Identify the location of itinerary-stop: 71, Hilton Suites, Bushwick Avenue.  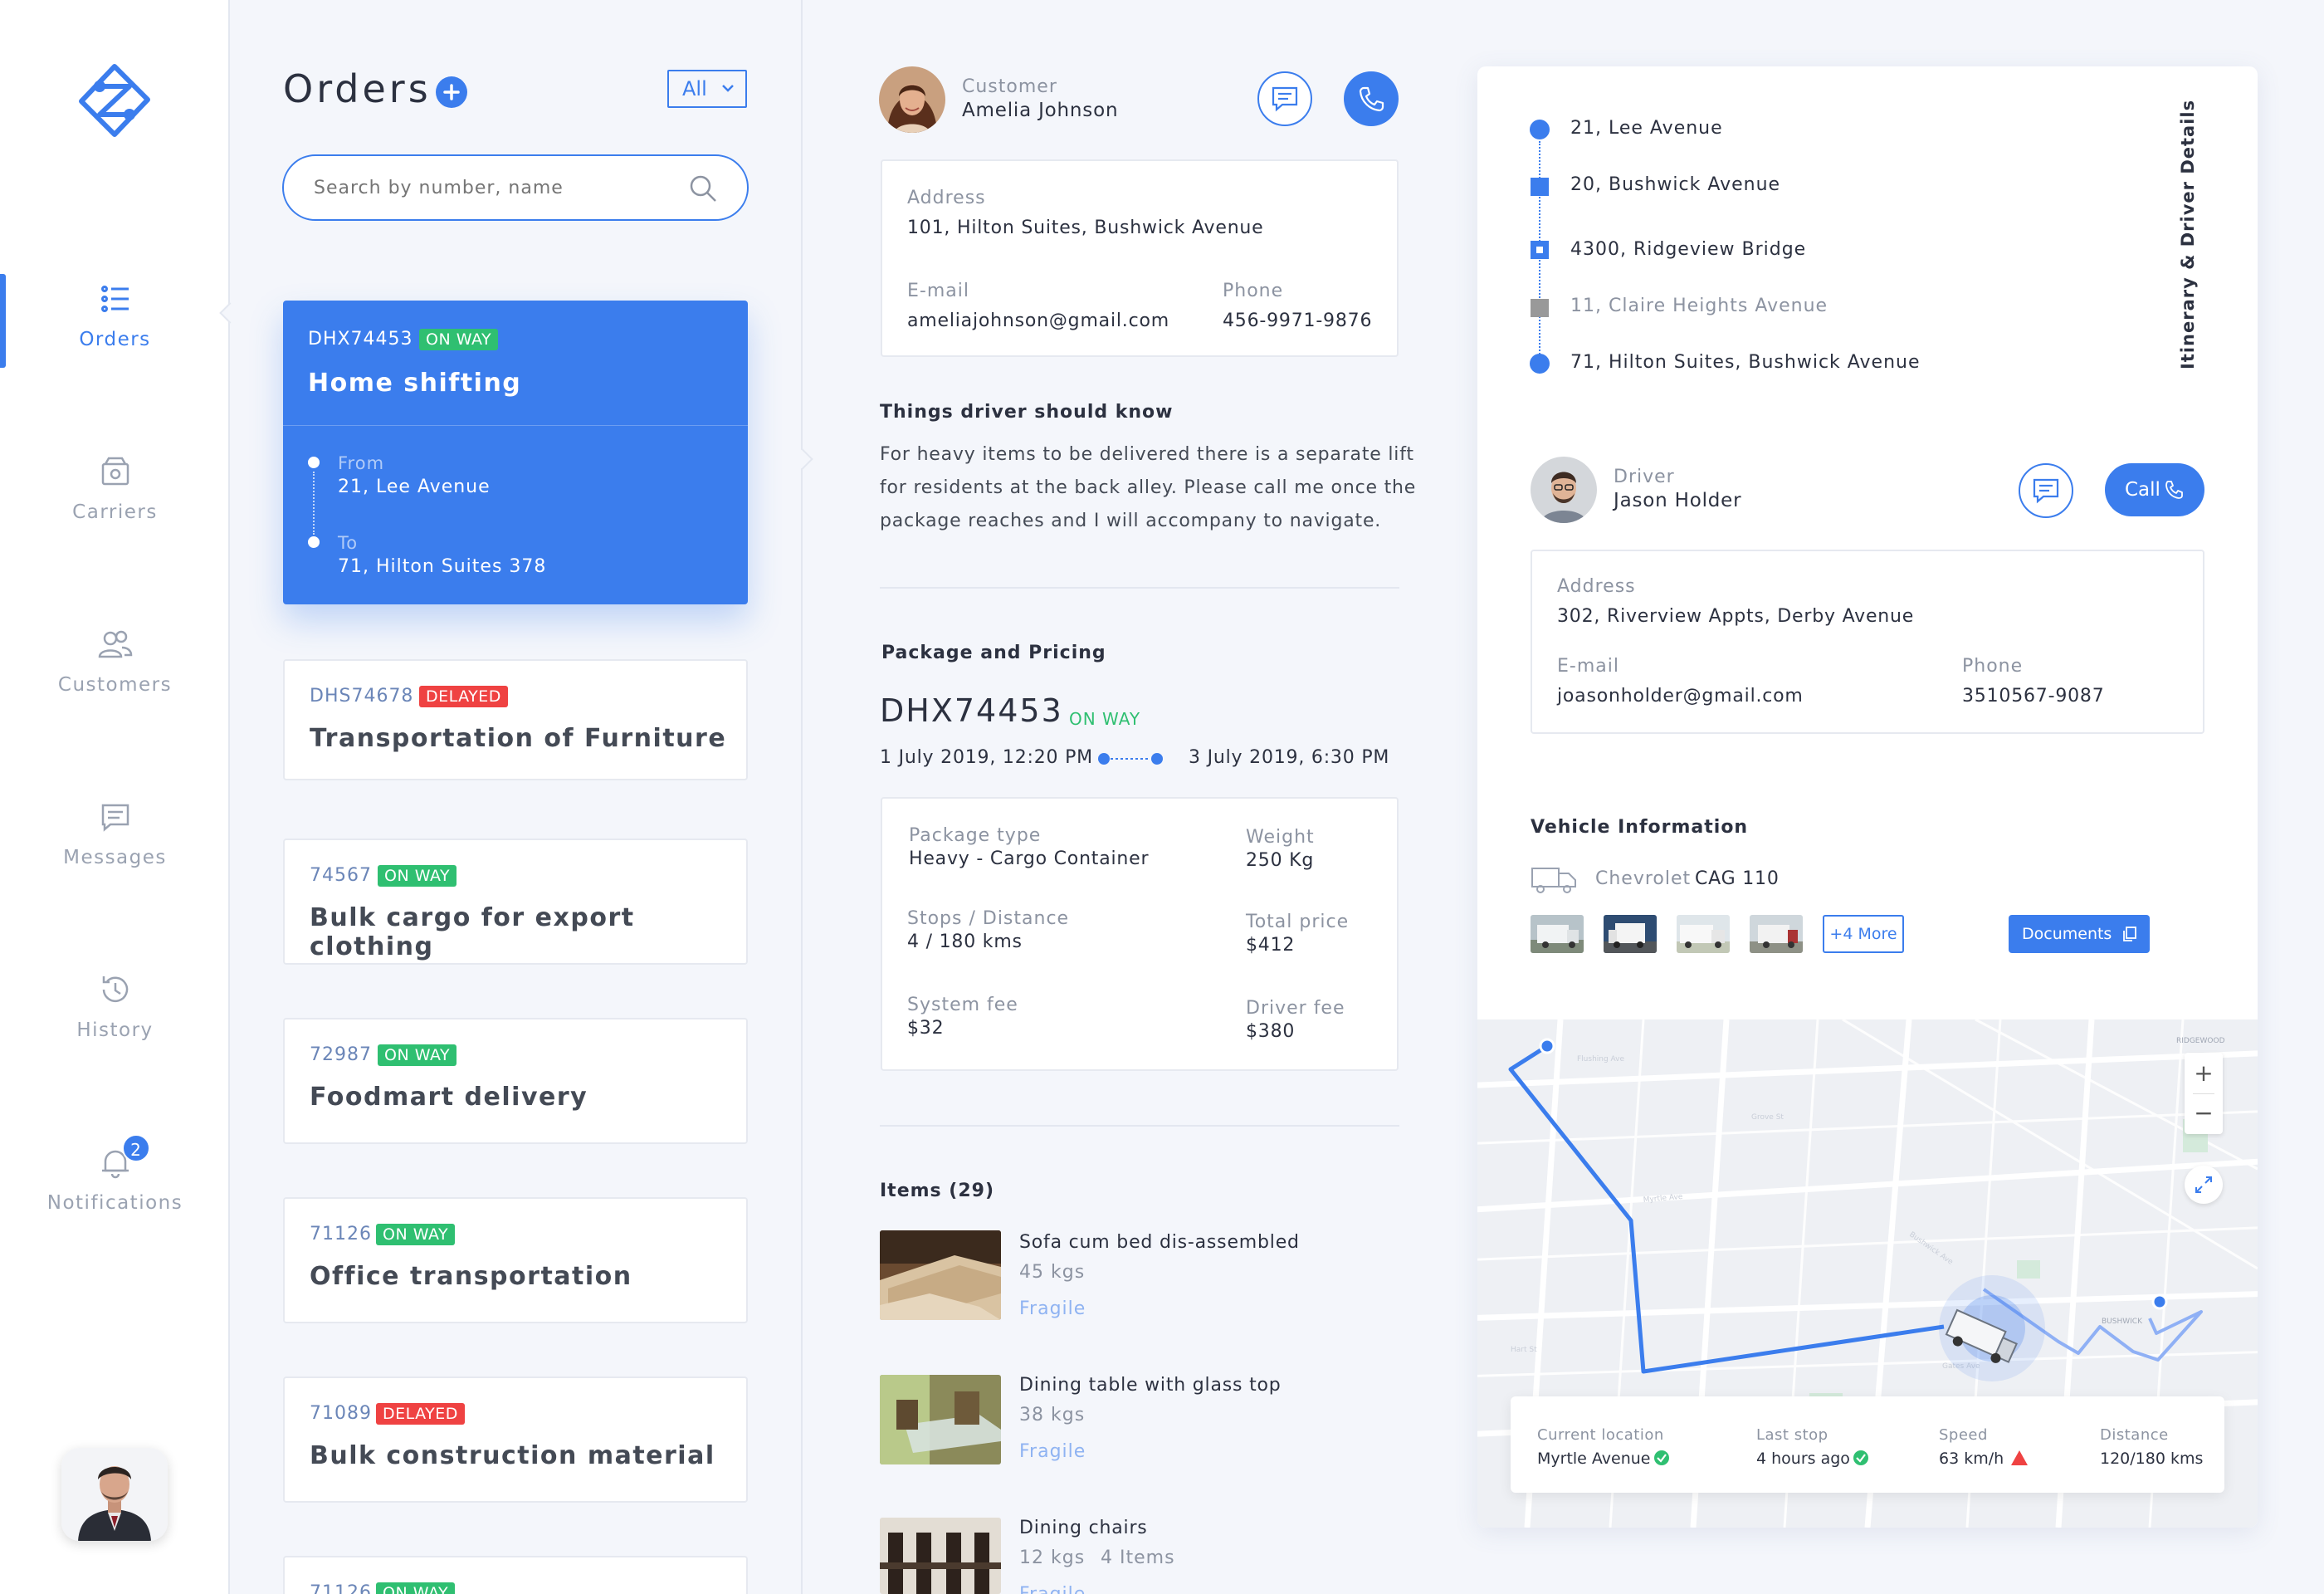
(1745, 362).